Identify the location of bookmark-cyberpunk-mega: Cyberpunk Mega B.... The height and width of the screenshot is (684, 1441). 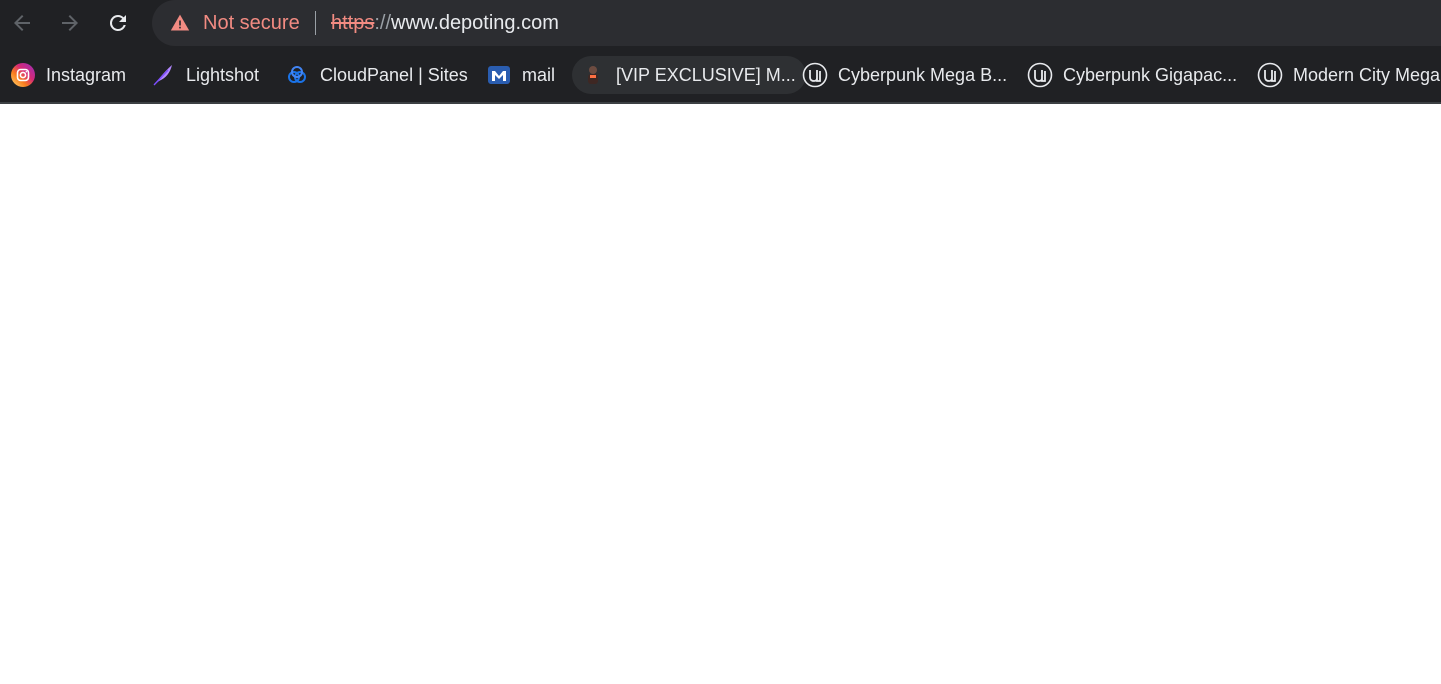
(904, 75).